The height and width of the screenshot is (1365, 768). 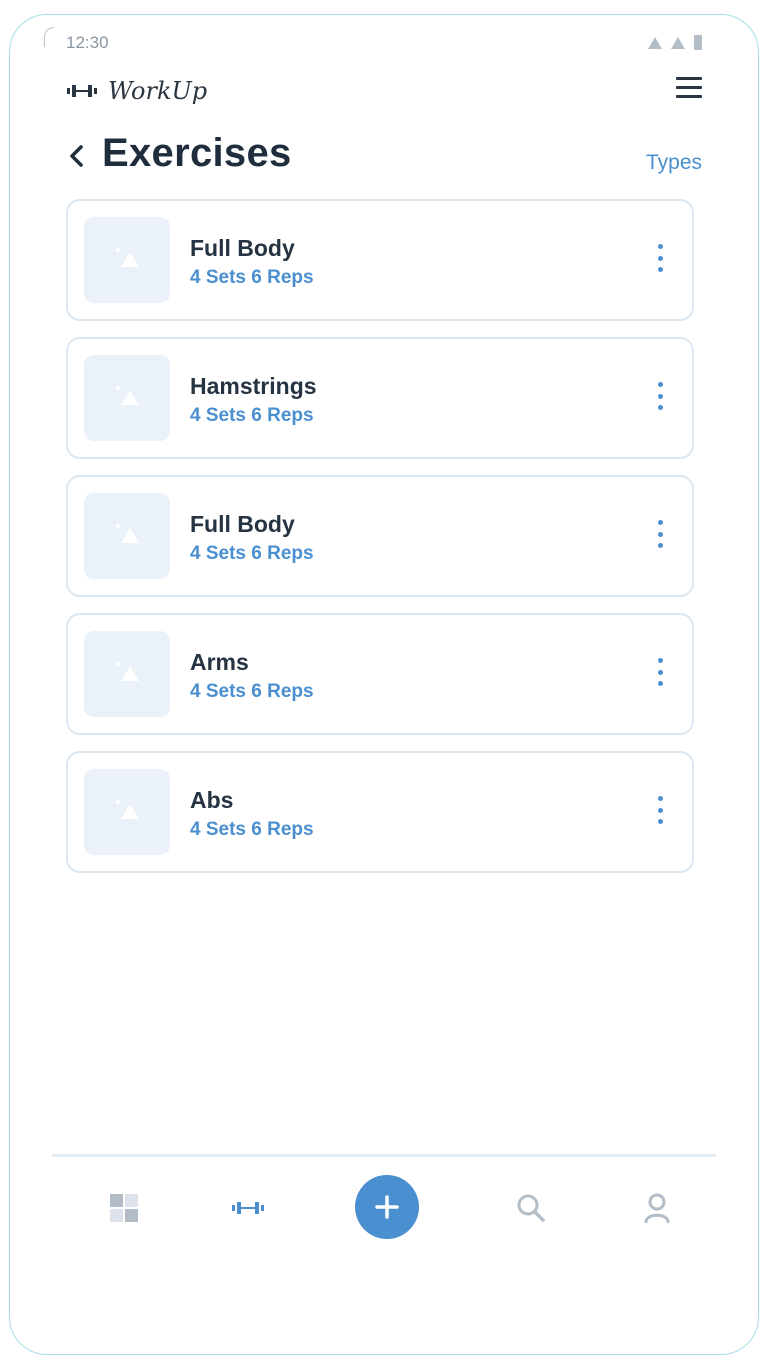 I want to click on brand-logo: WorkUp, so click(x=137, y=91).